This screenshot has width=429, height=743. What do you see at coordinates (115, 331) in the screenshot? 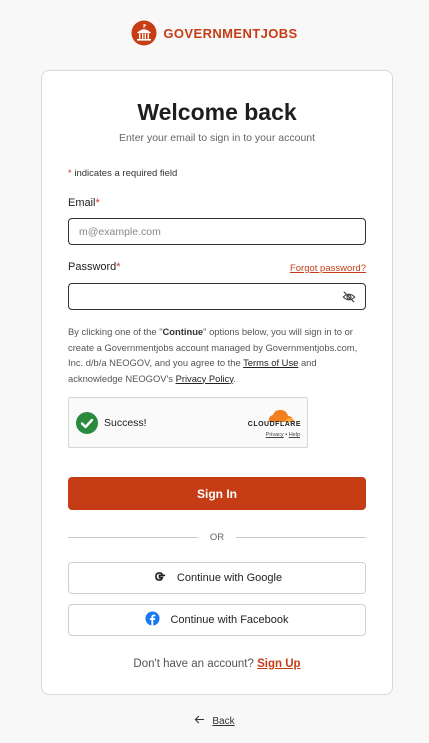
I see `consent-part1: By clicking one of the "` at bounding box center [115, 331].